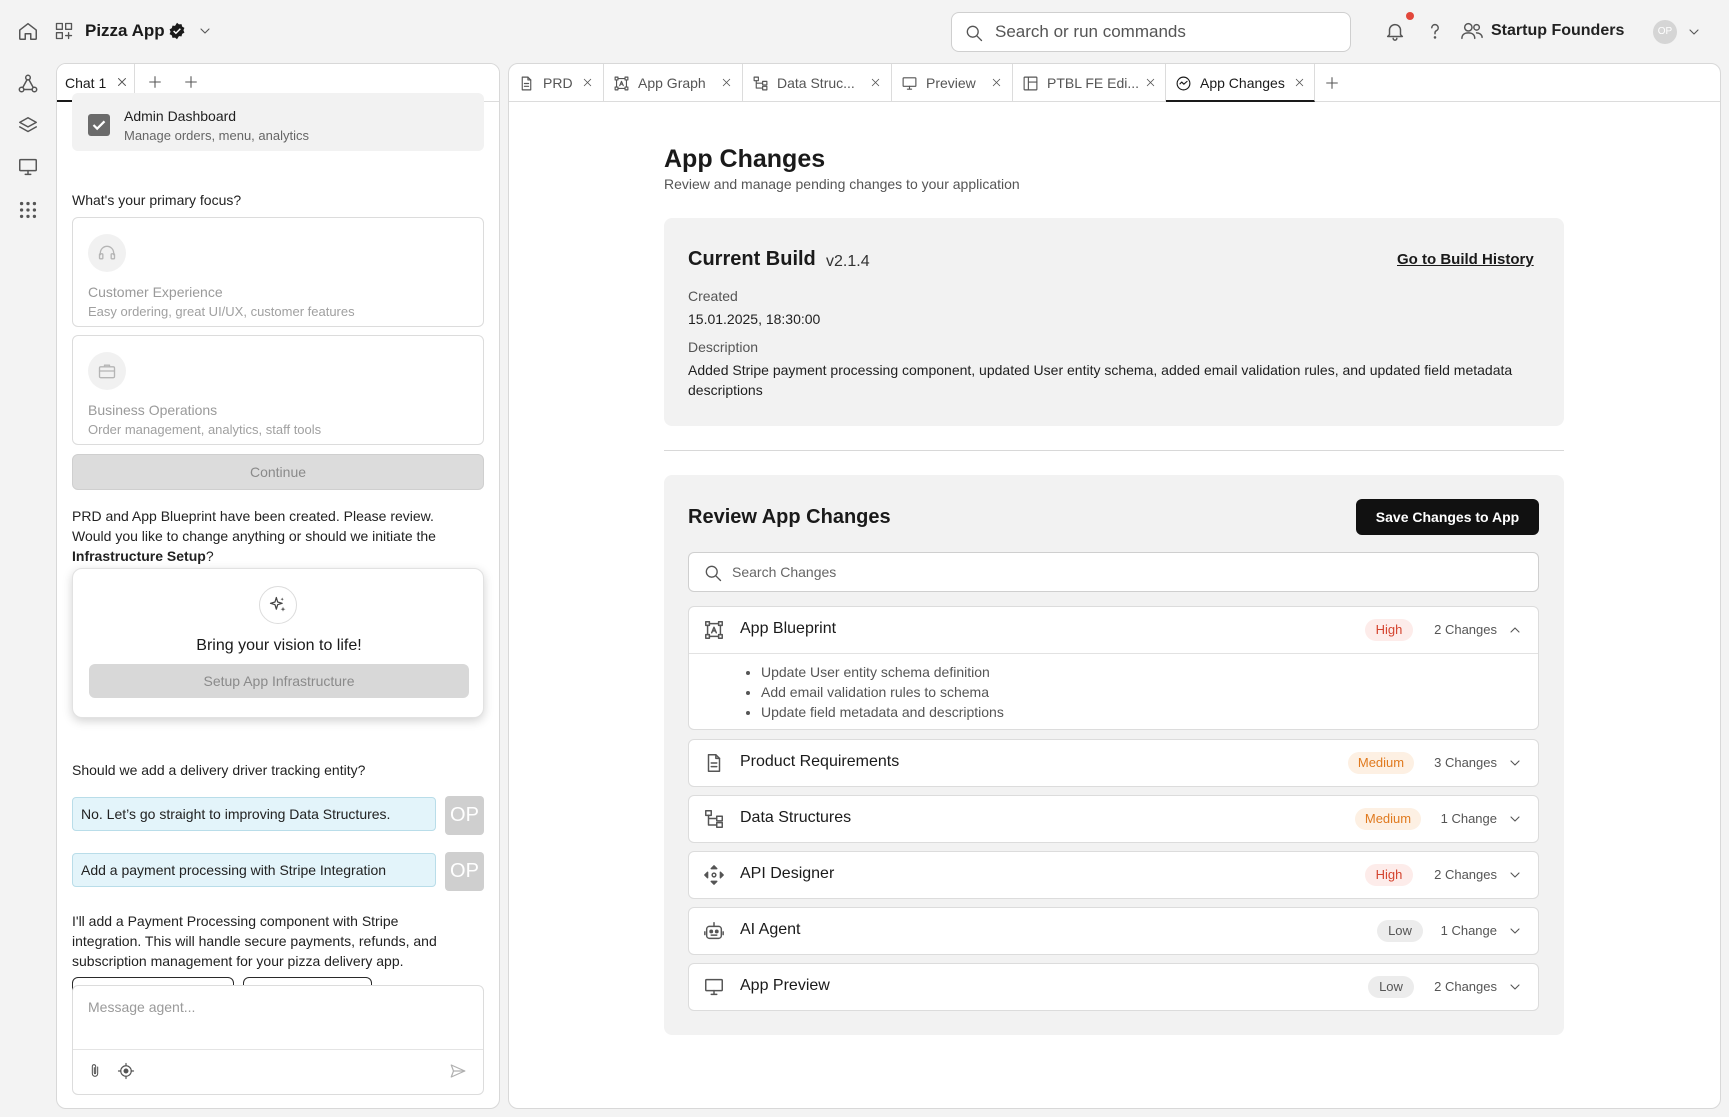 This screenshot has height=1117, width=1729. What do you see at coordinates (1122, 572) in the screenshot?
I see `changes-search-input` at bounding box center [1122, 572].